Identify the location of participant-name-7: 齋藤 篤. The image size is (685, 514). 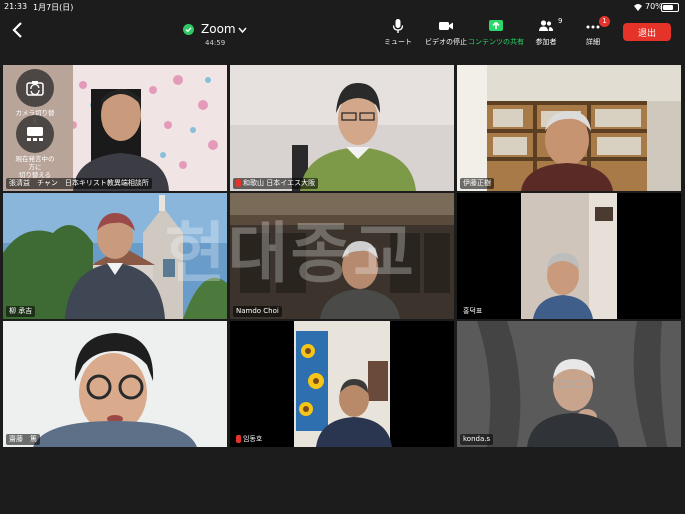
(23, 439).